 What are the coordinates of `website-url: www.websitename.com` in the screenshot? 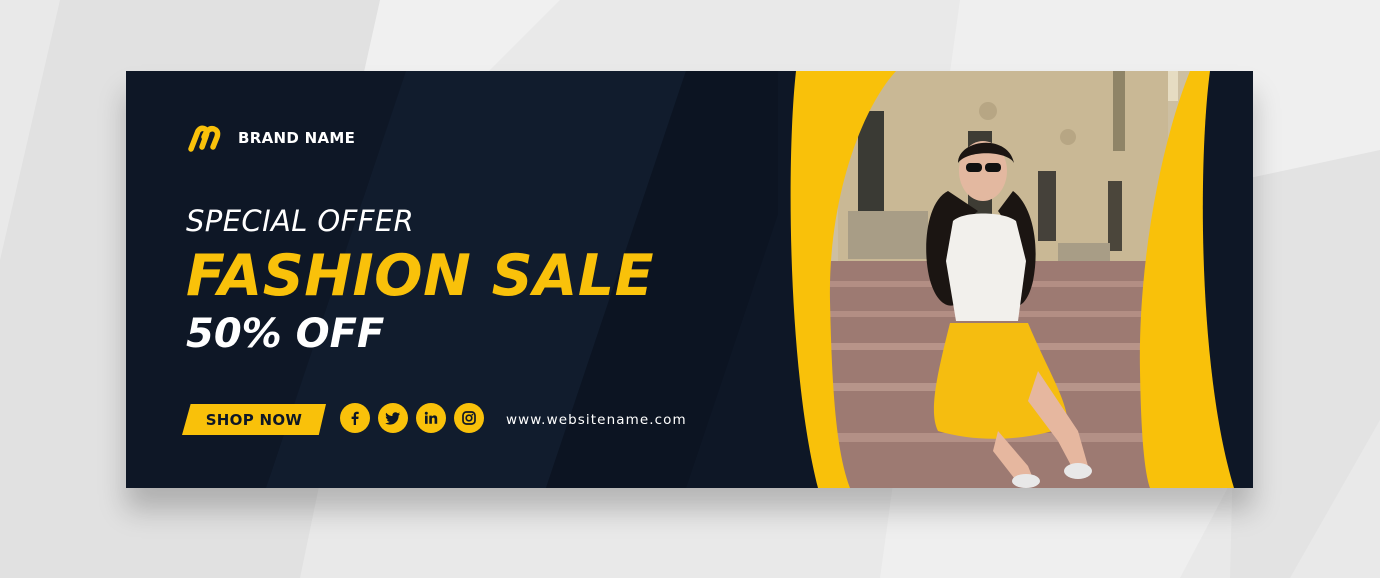 It's located at (596, 420).